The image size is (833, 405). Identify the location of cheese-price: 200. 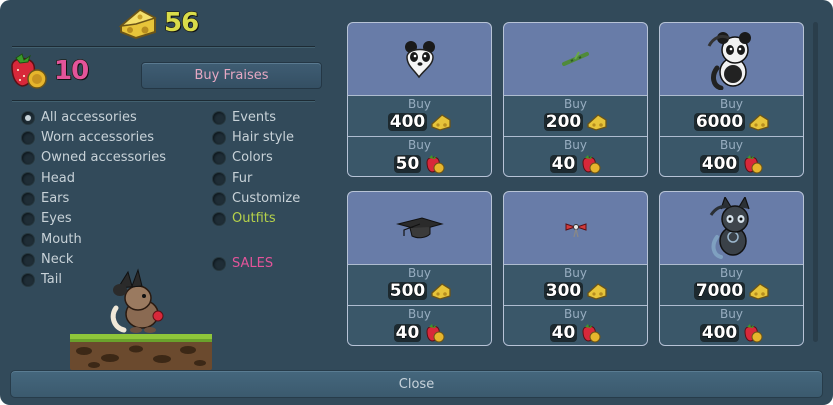
(563, 122).